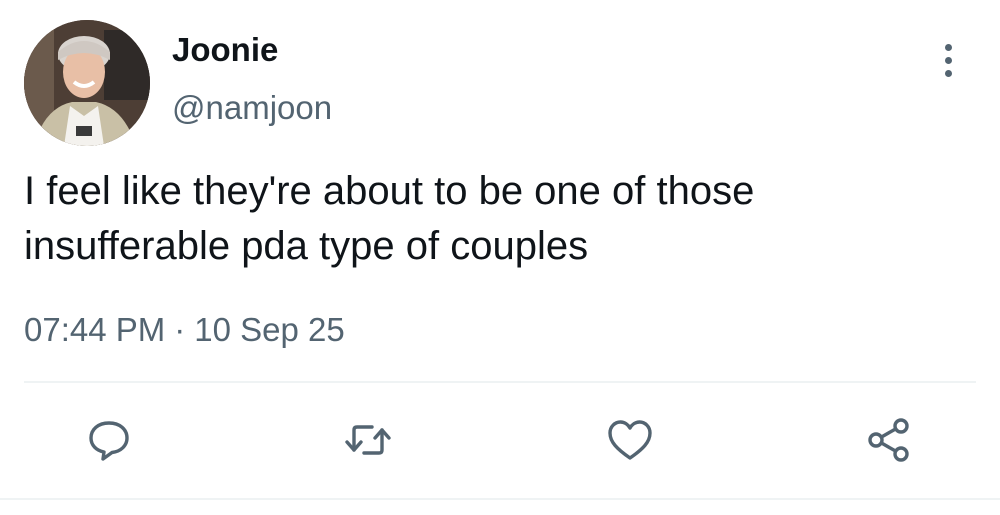 The image size is (1000, 515). I want to click on divider, so click(500, 382).